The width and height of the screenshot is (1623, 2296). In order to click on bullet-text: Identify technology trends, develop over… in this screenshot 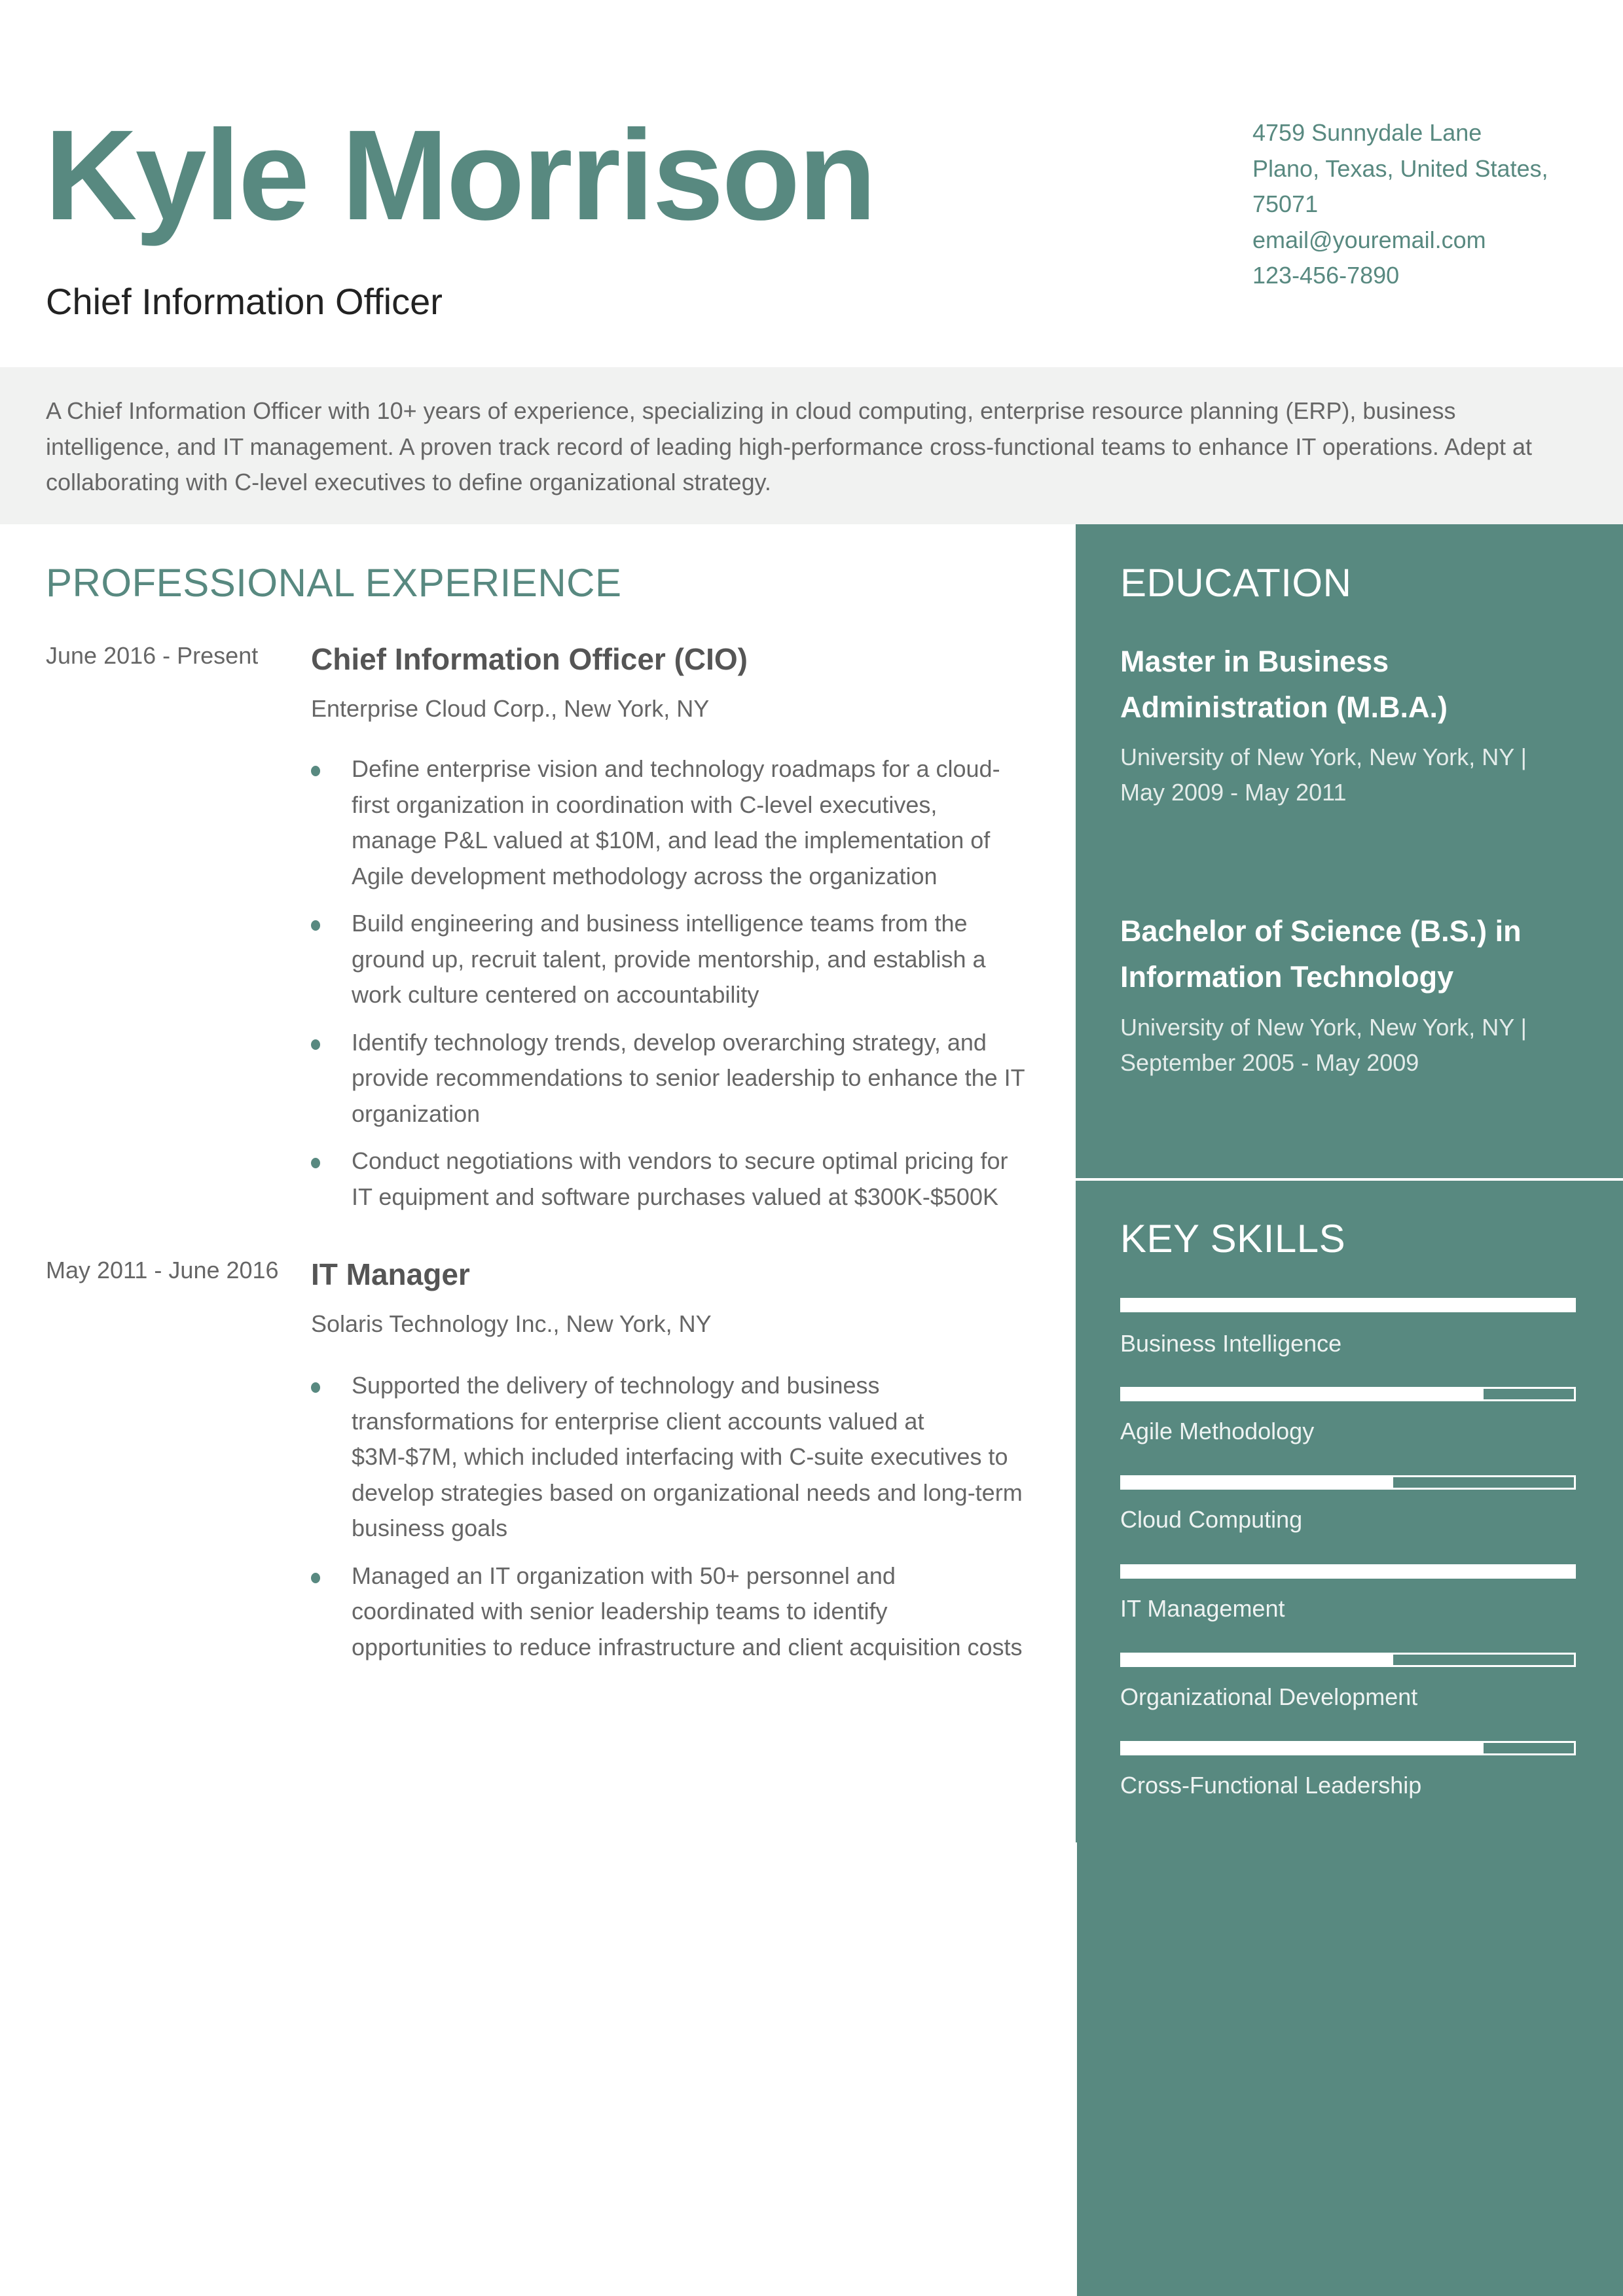, I will do `click(688, 1077)`.